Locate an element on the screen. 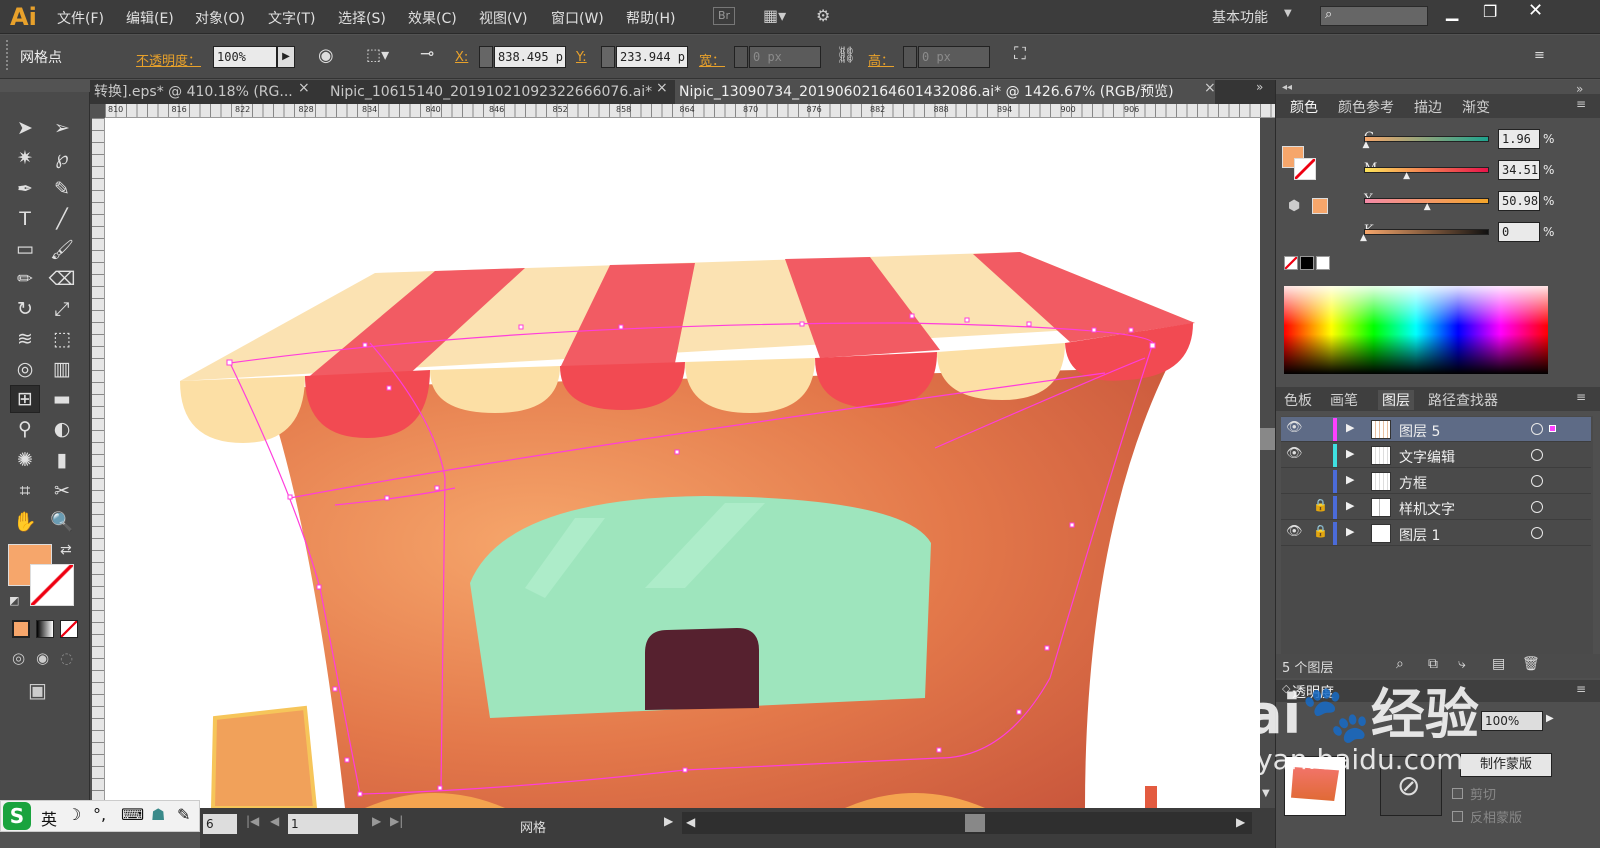 This screenshot has height=848, width=1600. tab-swatches: 色板 is located at coordinates (1298, 400).